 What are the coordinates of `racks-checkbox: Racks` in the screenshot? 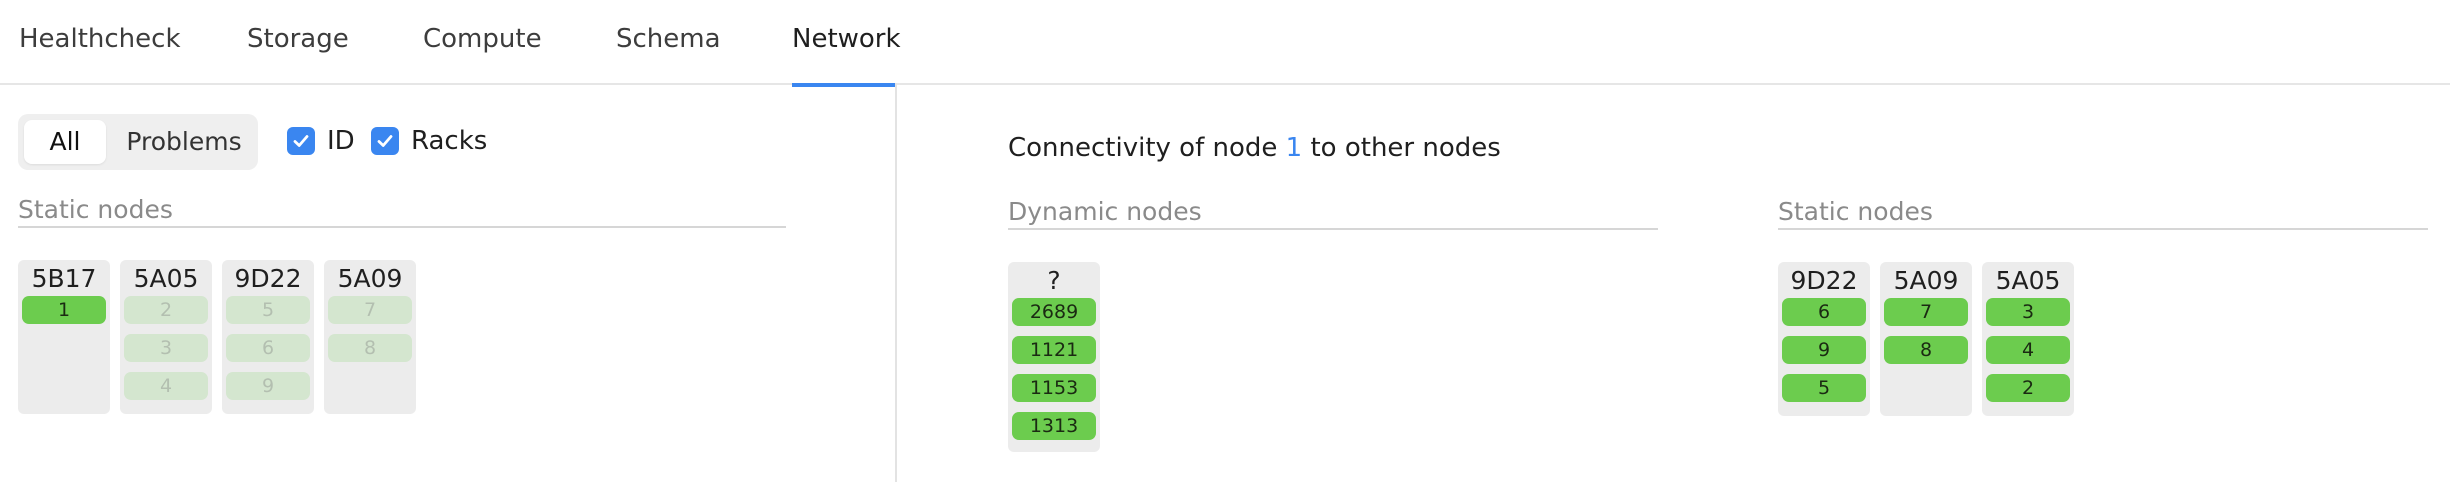 It's located at (429, 141).